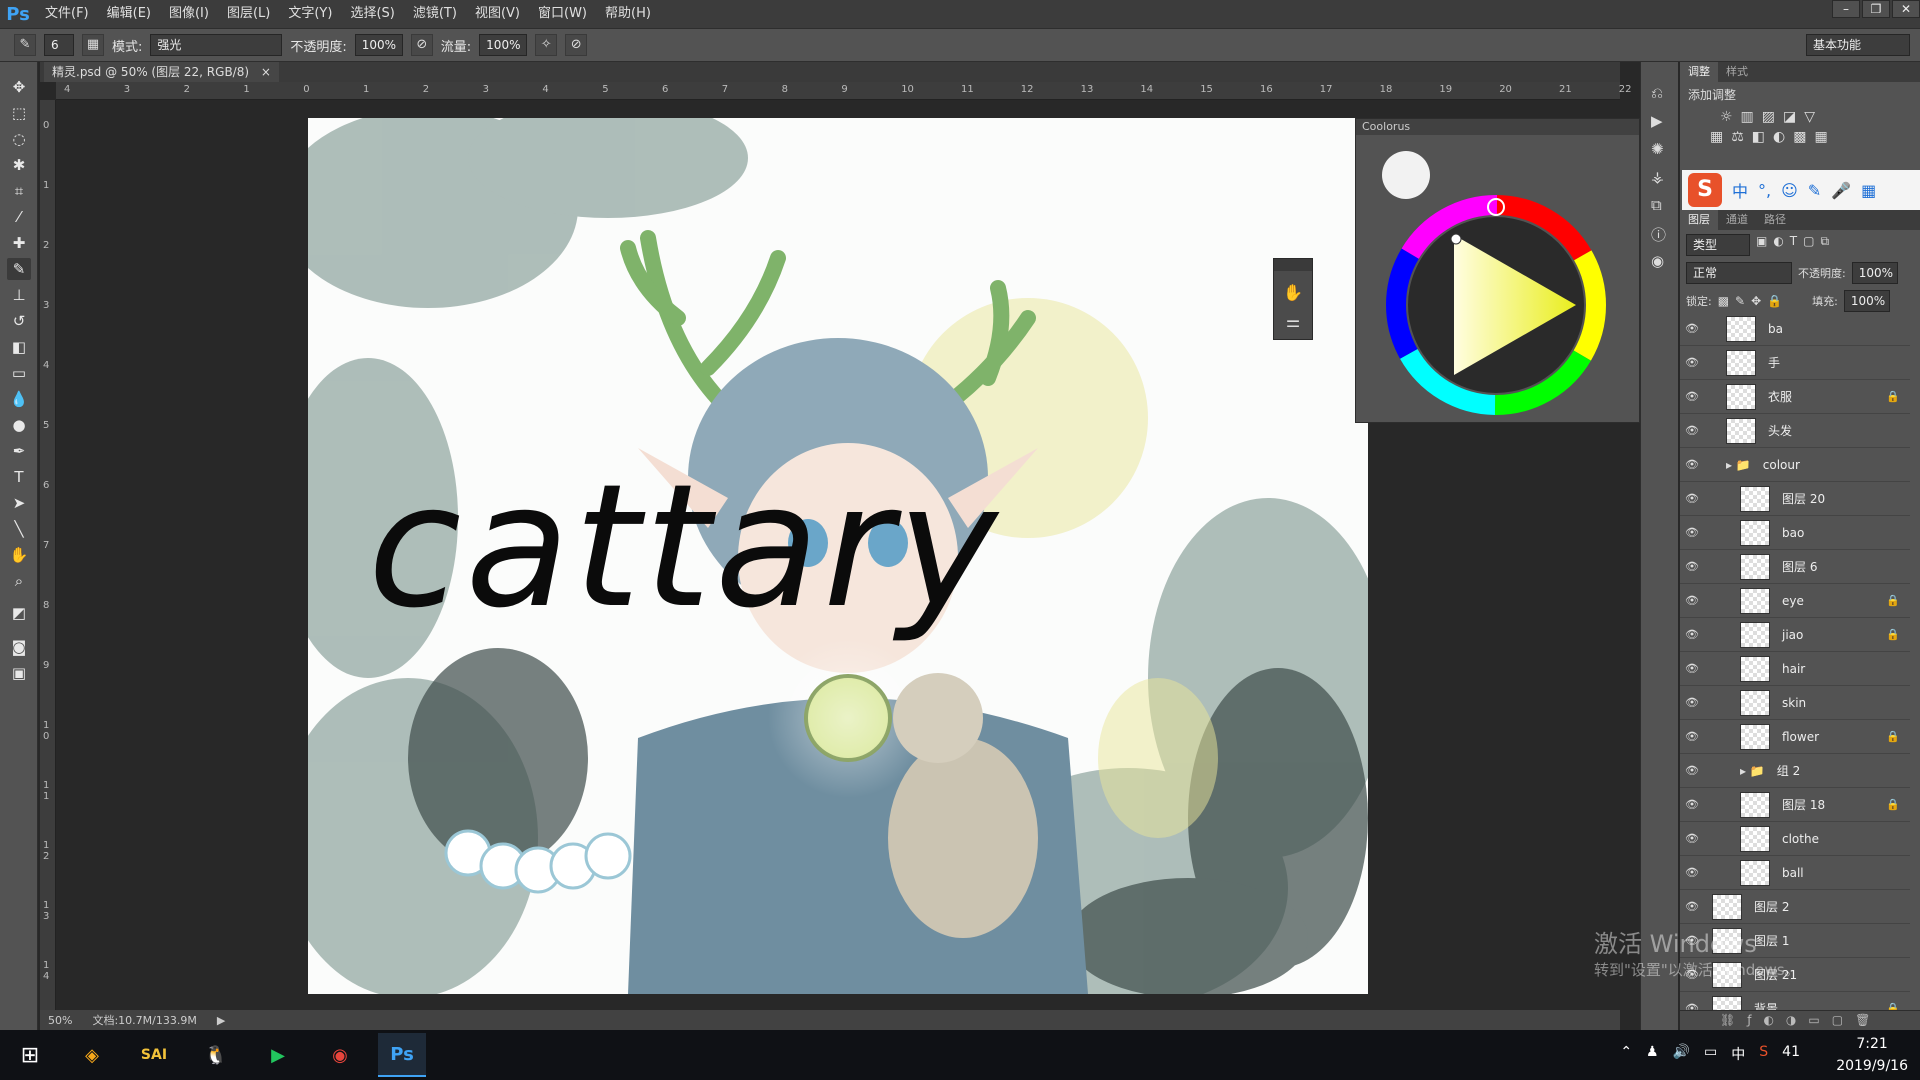  Describe the element at coordinates (1795, 1001) in the screenshot. I see `layer-row: 👁 背景 🔒` at that location.